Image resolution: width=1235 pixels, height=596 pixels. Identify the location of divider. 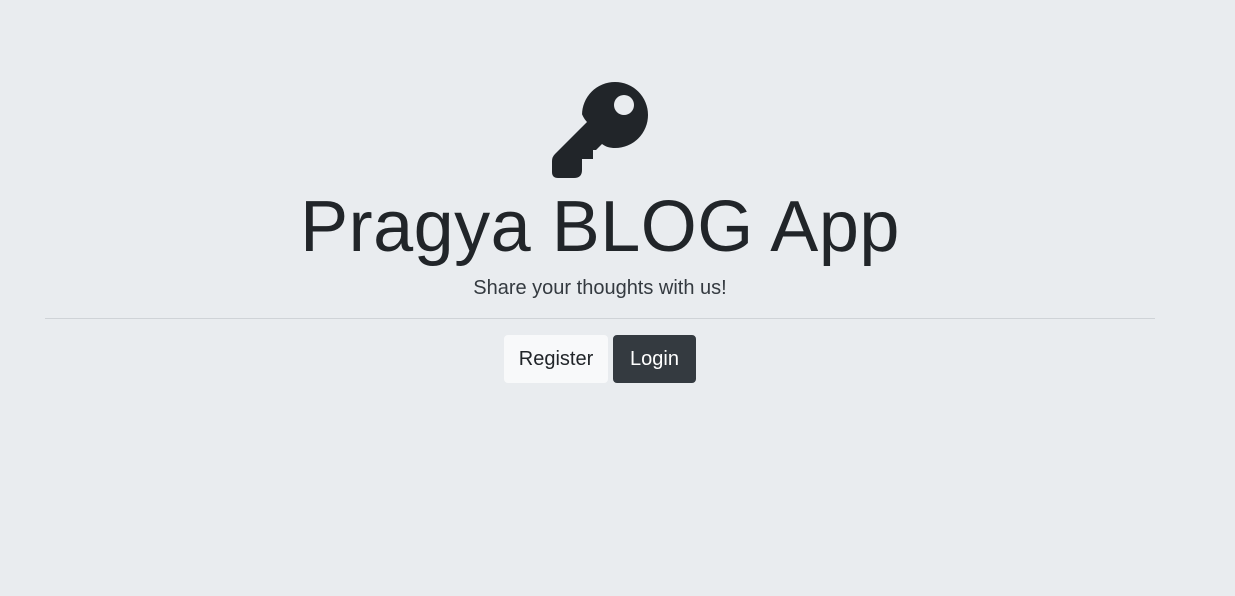
(600, 318).